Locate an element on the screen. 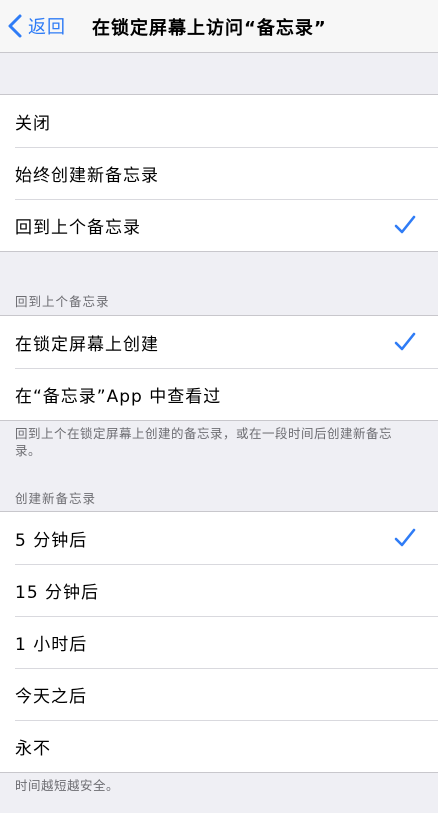  option-resume-last-note: 回到上个备忘录 is located at coordinates (219, 225).